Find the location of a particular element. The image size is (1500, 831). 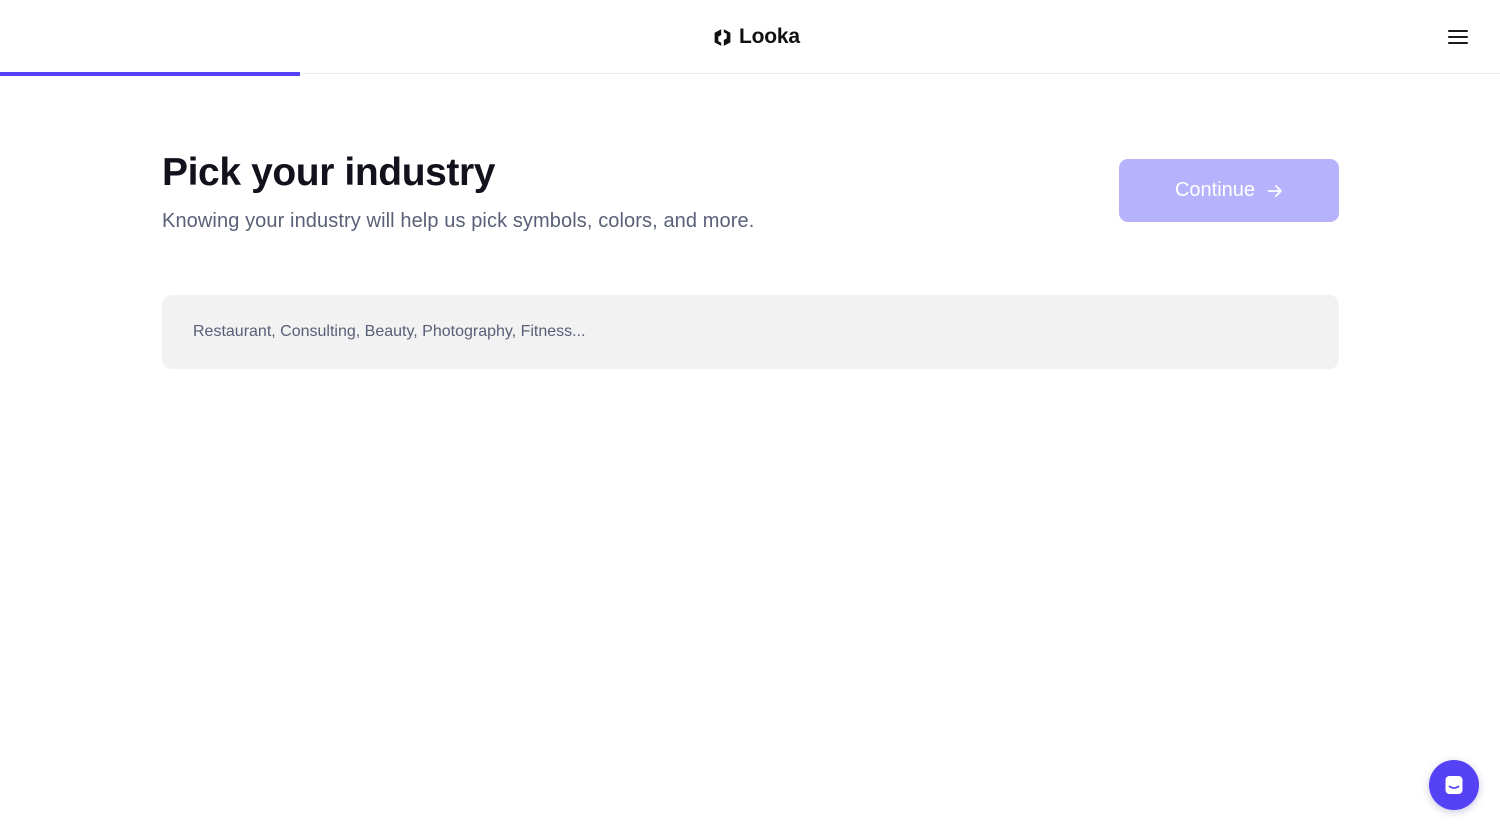

continue-button: Continue is located at coordinates (1229, 190).